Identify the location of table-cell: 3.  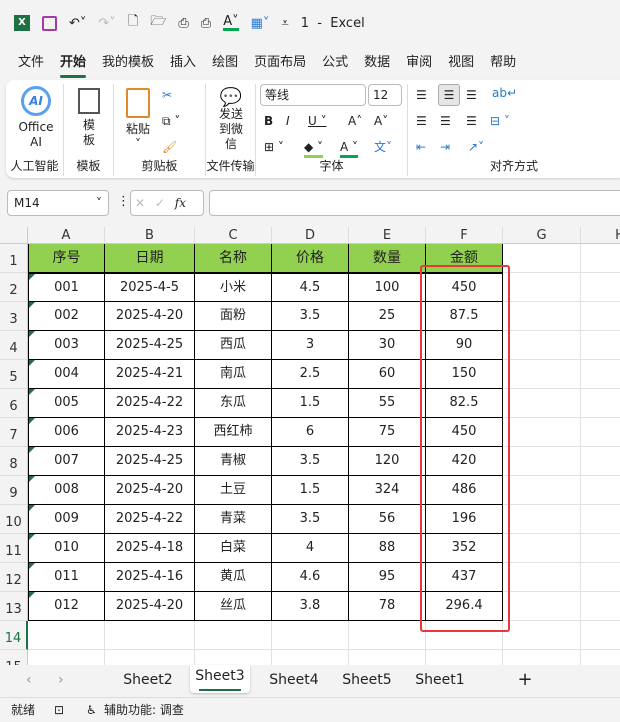
(310, 345).